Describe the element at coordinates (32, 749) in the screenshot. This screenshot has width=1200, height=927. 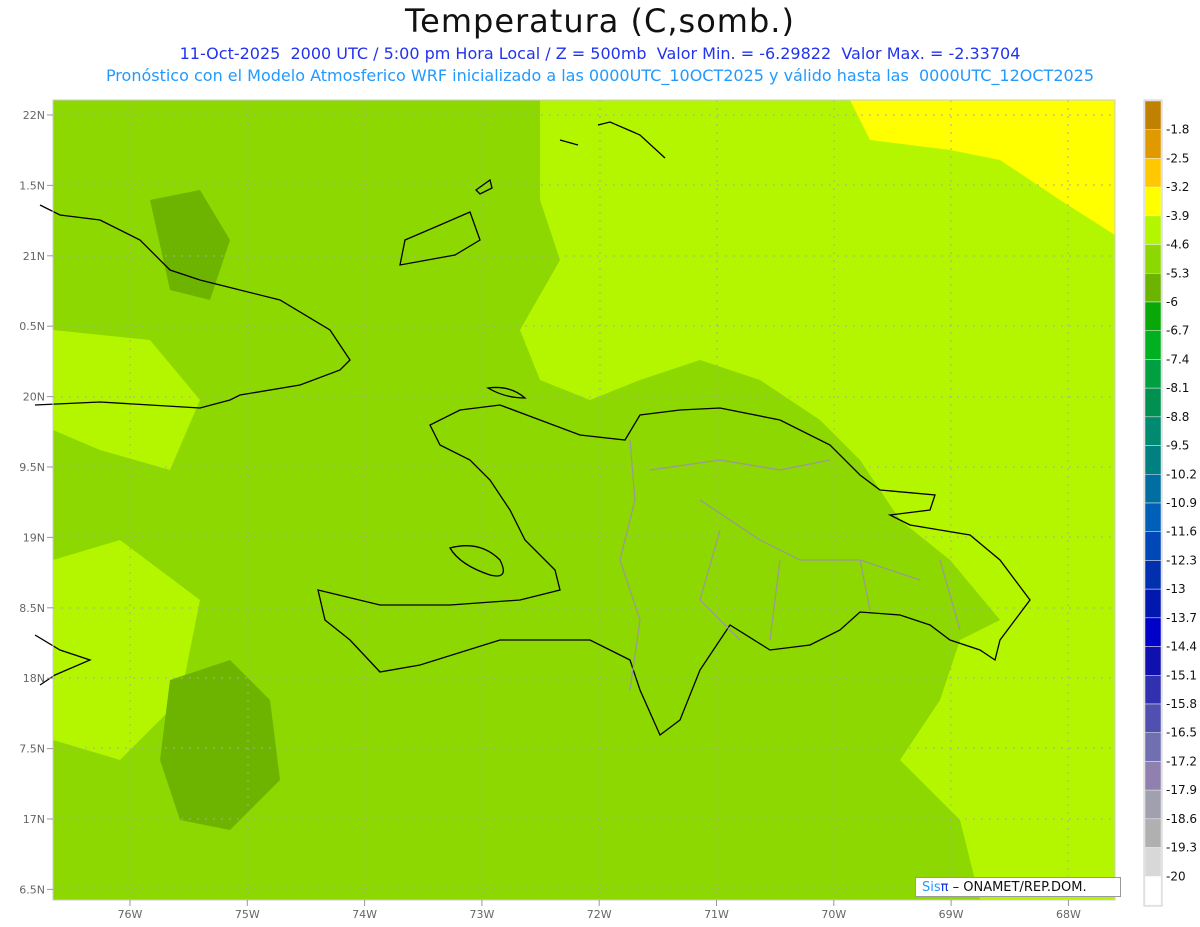
I see `lat-label: 7.5N` at that location.